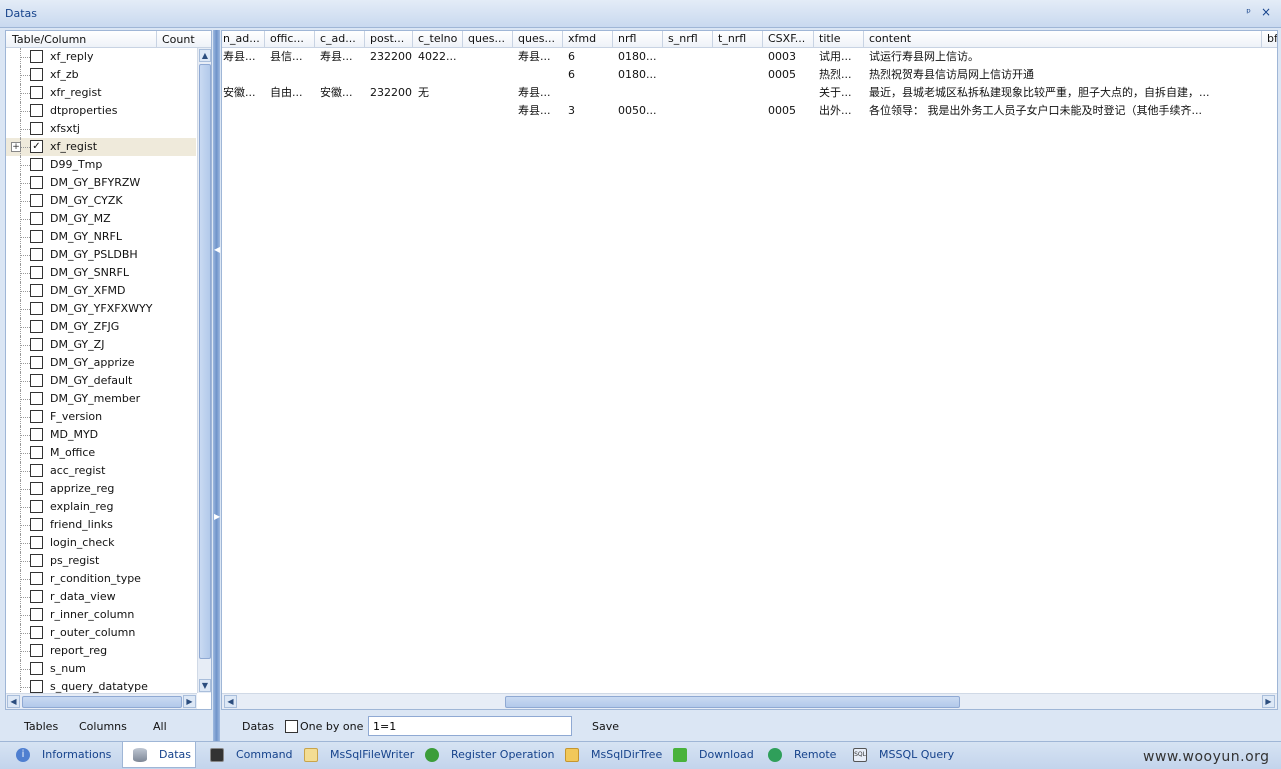 Image resolution: width=1281 pixels, height=769 pixels. Describe the element at coordinates (101, 669) in the screenshot. I see `tree-item: s_num` at that location.